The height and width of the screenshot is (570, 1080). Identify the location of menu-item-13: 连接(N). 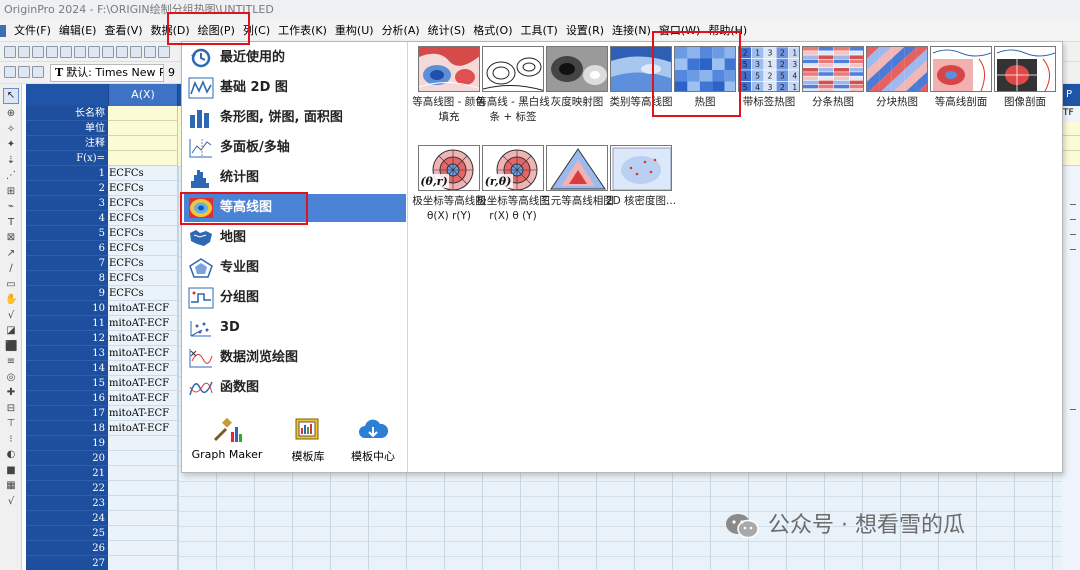
(631, 30).